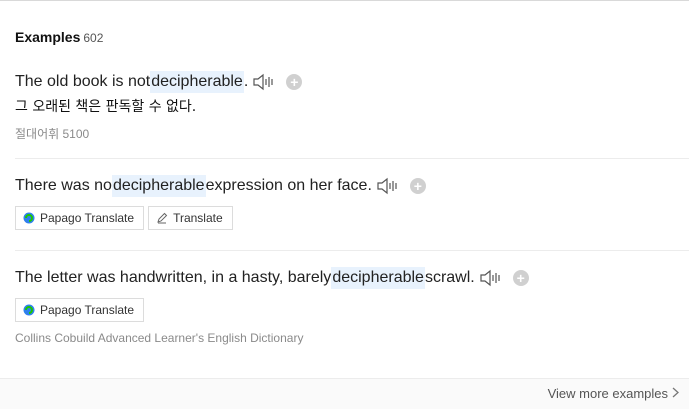 This screenshot has width=689, height=409. I want to click on sentence-text: ., so click(246, 81).